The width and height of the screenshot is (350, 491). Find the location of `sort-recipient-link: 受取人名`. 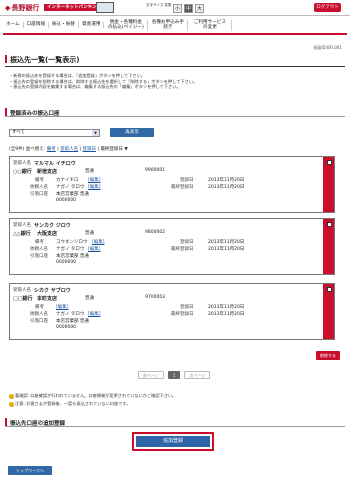

sort-recipient-link: 受取人名 is located at coordinates (69, 149).